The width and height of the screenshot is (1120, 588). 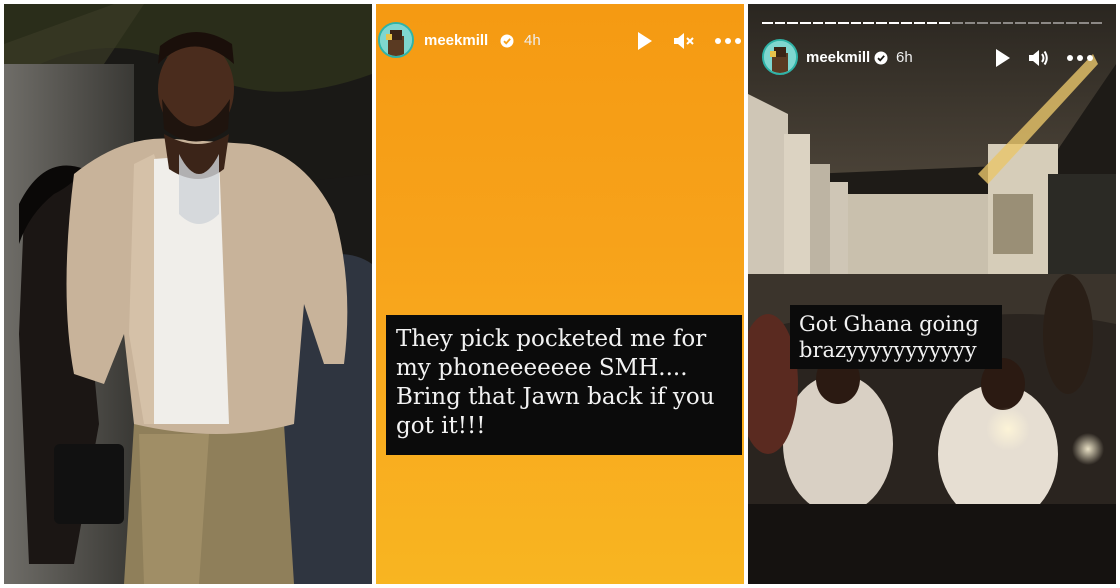 I want to click on post-time: 6h, so click(x=904, y=57).